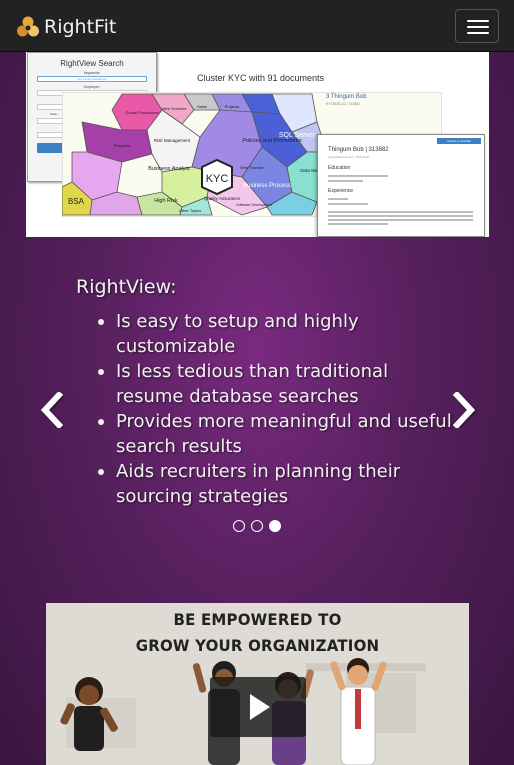  I want to click on shortlist-button: Include in shortlist, so click(459, 141).